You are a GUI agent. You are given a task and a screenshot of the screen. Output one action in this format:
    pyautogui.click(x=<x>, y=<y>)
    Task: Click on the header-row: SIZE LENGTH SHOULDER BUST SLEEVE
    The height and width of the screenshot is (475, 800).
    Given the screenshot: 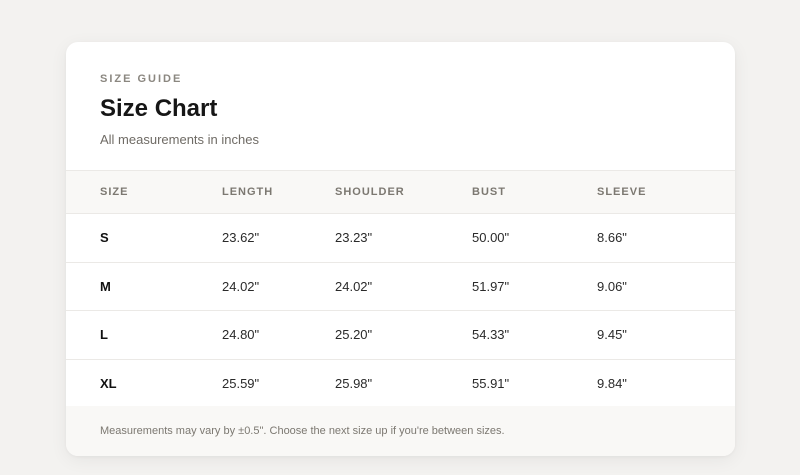 What is the action you would take?
    pyautogui.click(x=400, y=192)
    